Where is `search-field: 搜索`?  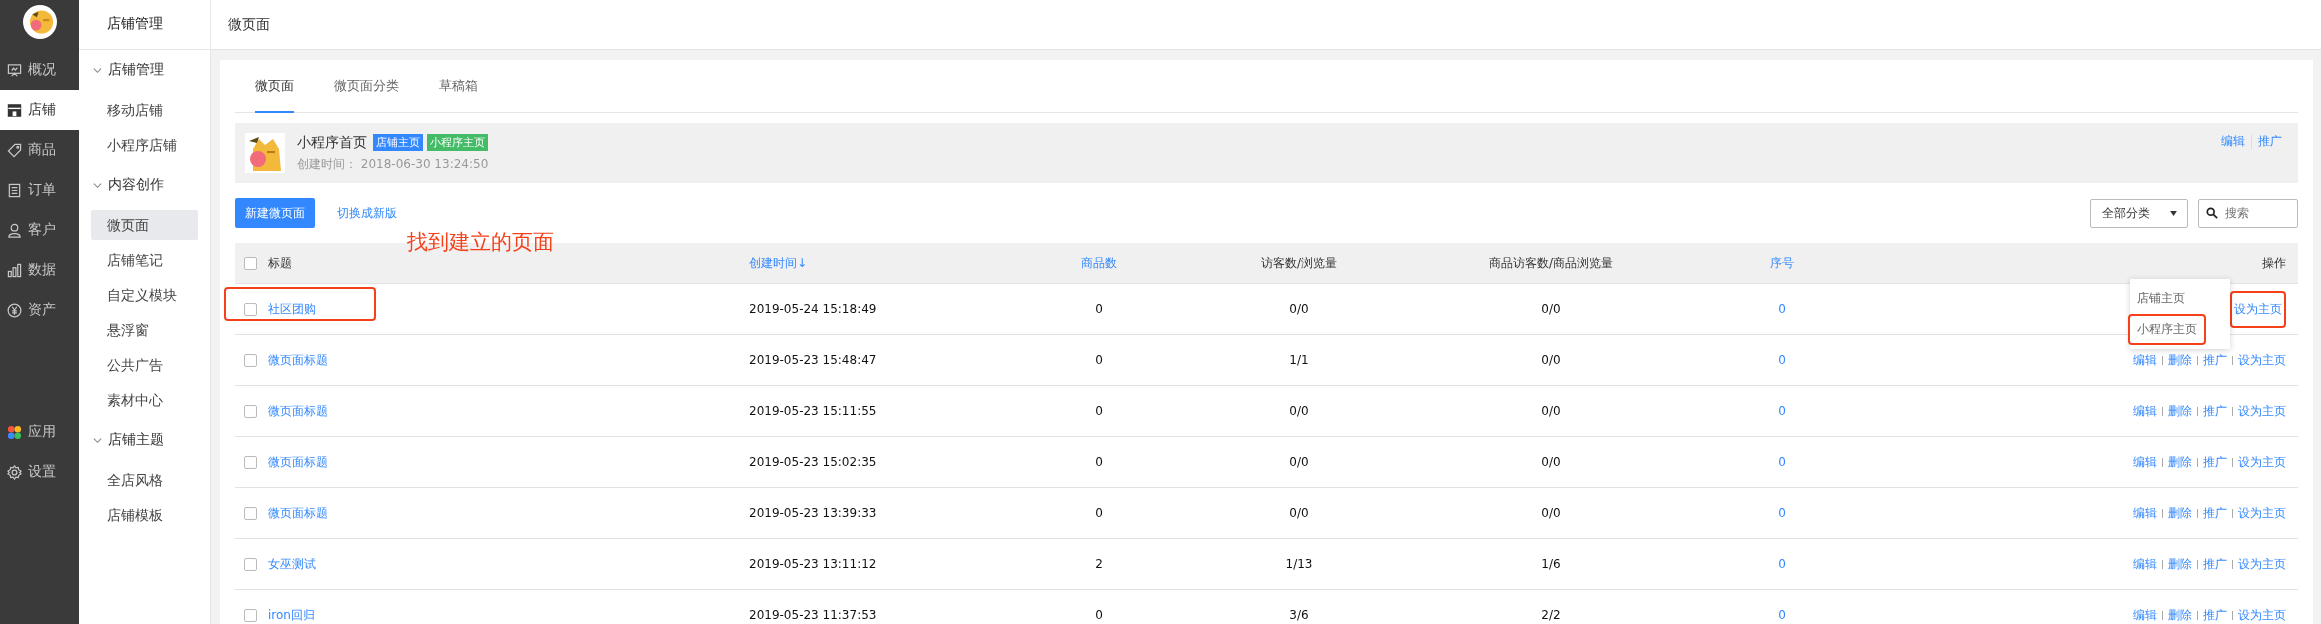 search-field: 搜索 is located at coordinates (2248, 213).